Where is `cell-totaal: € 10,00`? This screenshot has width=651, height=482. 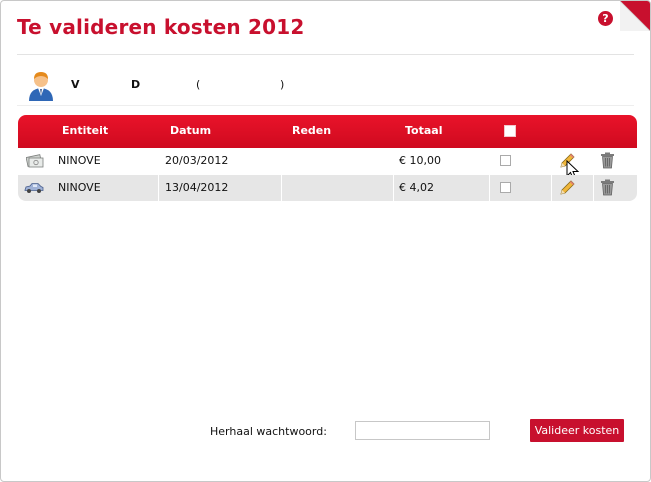
cell-totaal: € 10,00 is located at coordinates (420, 160).